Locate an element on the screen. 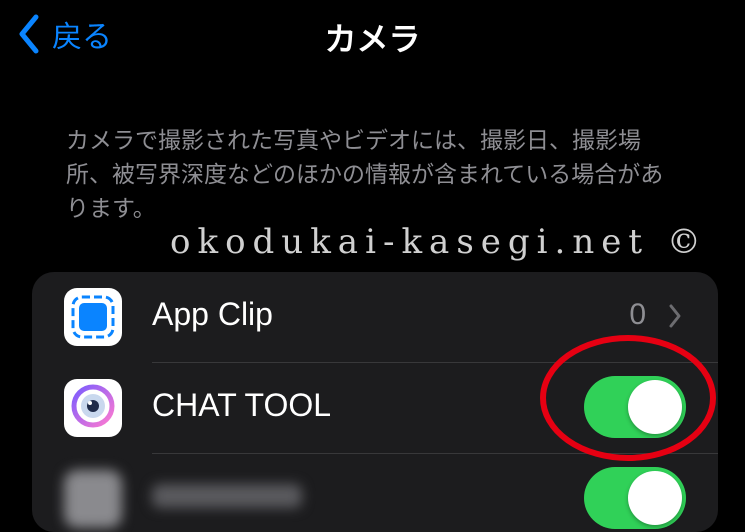 The height and width of the screenshot is (532, 745). list-item-label: CHAT TOOL is located at coordinates (242, 405).